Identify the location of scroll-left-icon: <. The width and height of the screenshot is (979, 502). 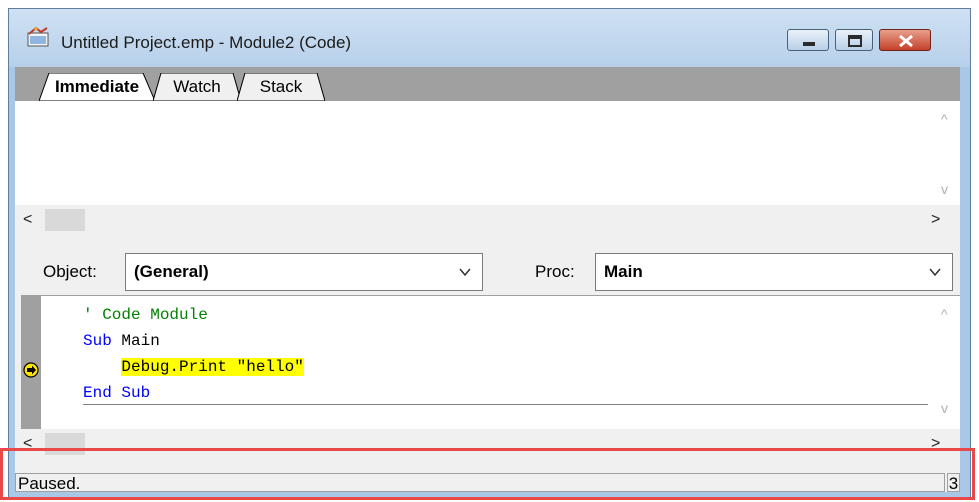
(27, 220).